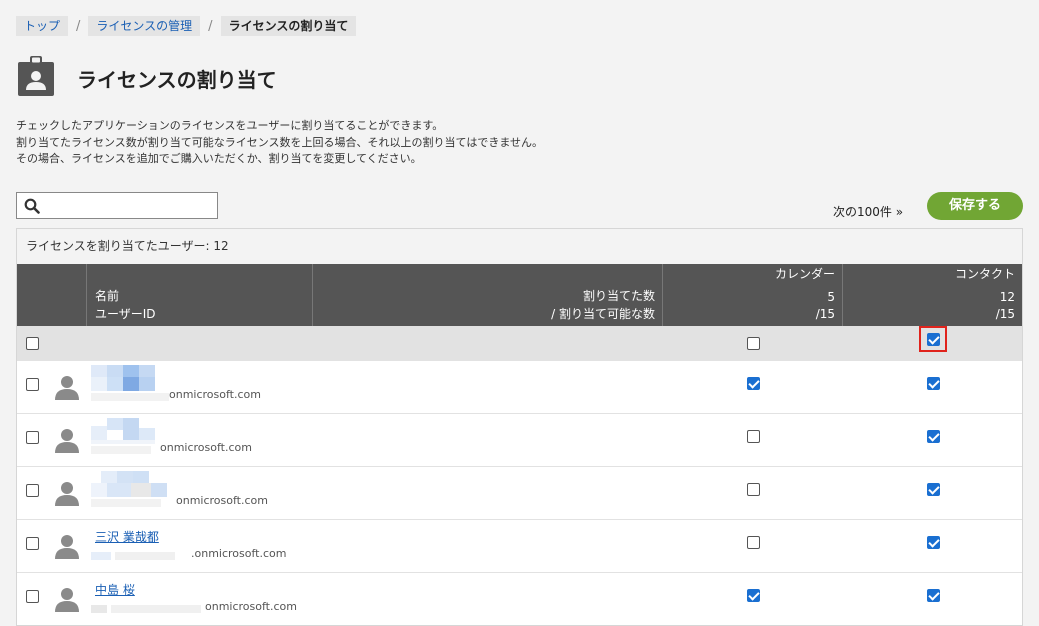  I want to click on user-name-link: 中島 桜, so click(115, 589).